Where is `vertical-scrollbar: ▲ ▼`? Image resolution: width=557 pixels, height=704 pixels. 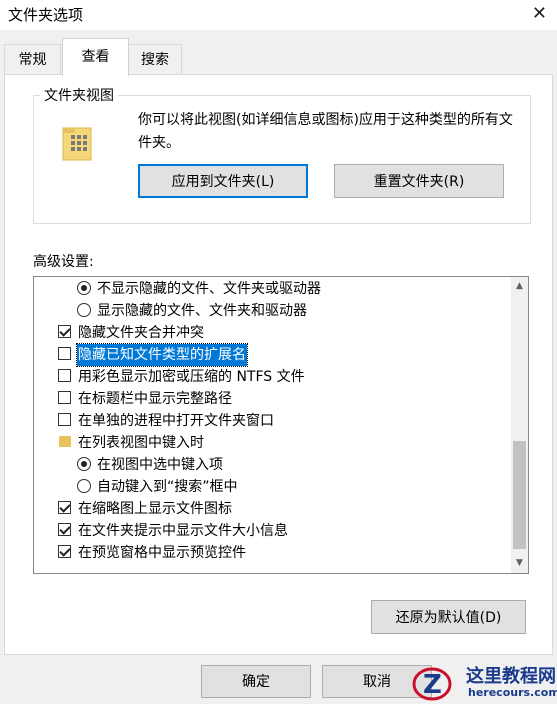
vertical-scrollbar: ▲ ▼ is located at coordinates (519, 425).